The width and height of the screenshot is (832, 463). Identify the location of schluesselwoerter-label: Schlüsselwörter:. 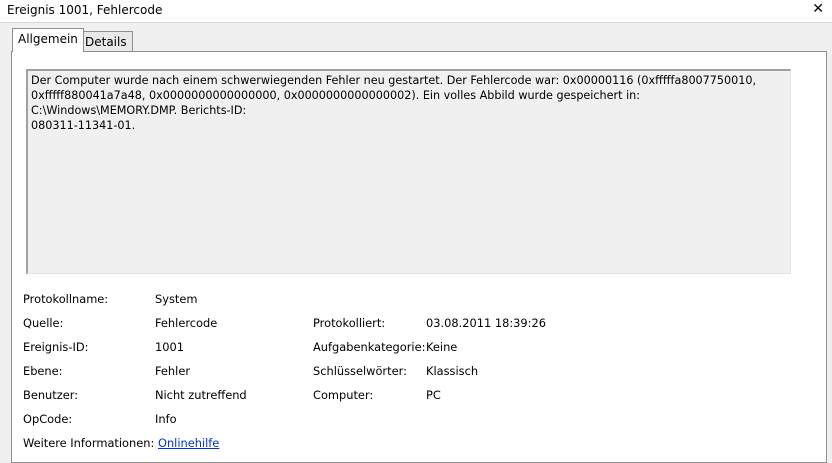
(360, 371).